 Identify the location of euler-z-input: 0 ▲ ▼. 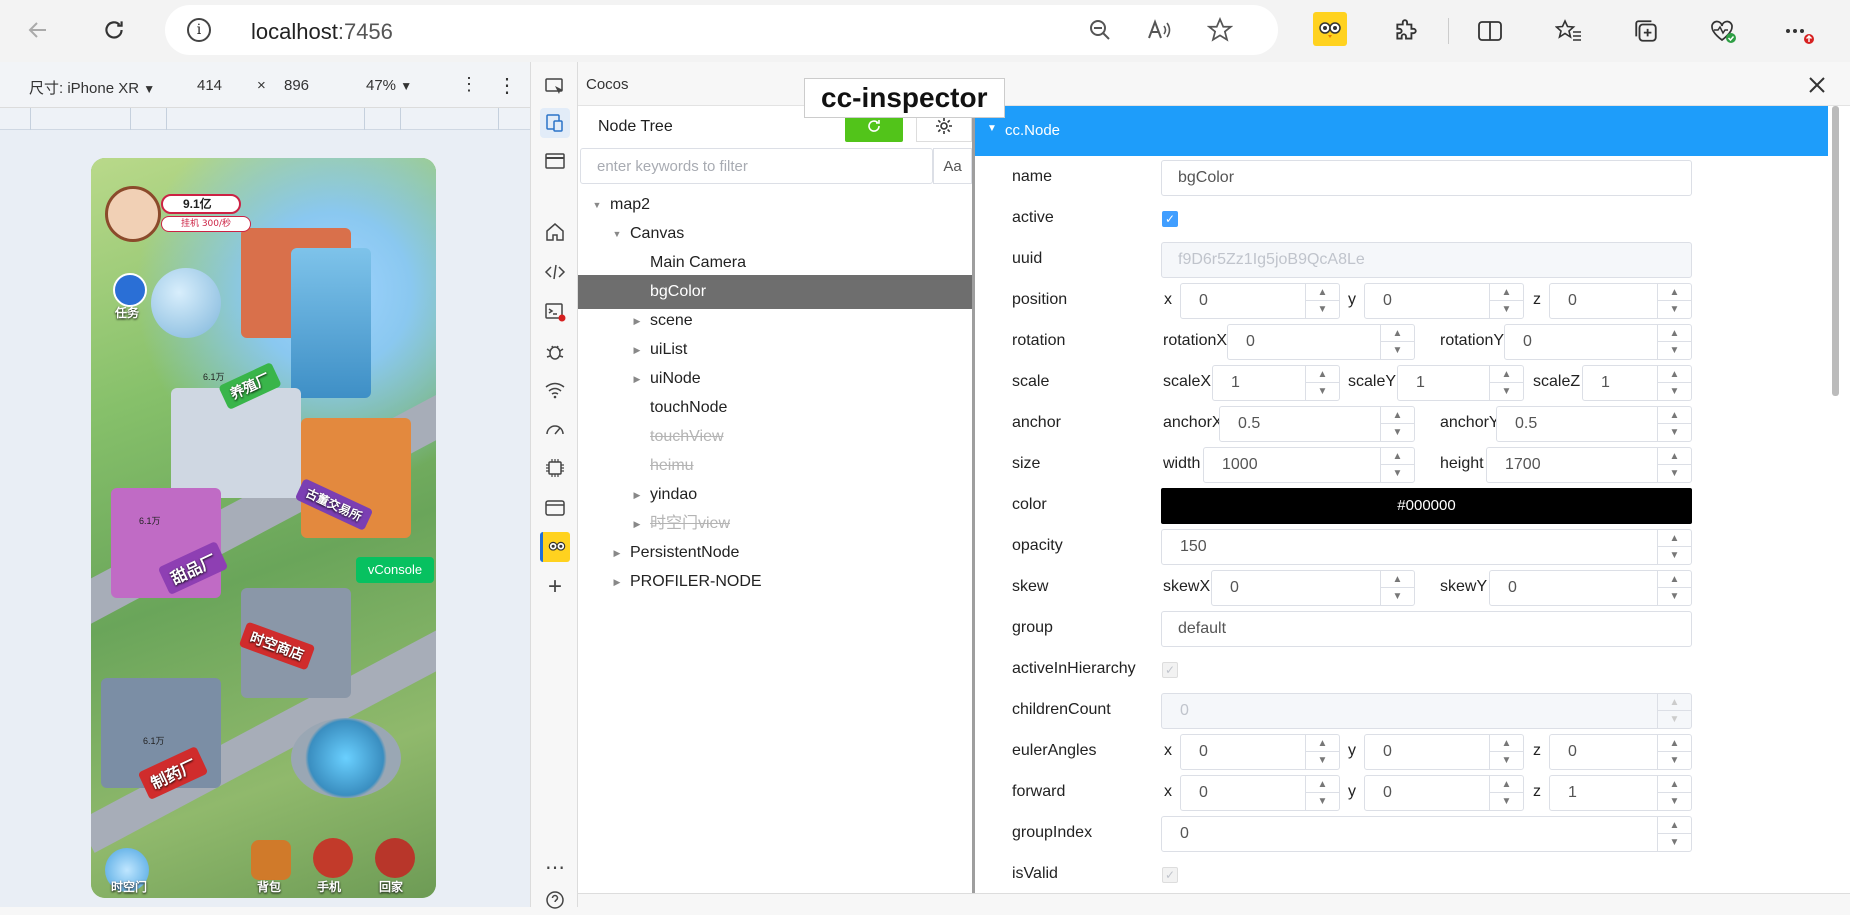
(1620, 752).